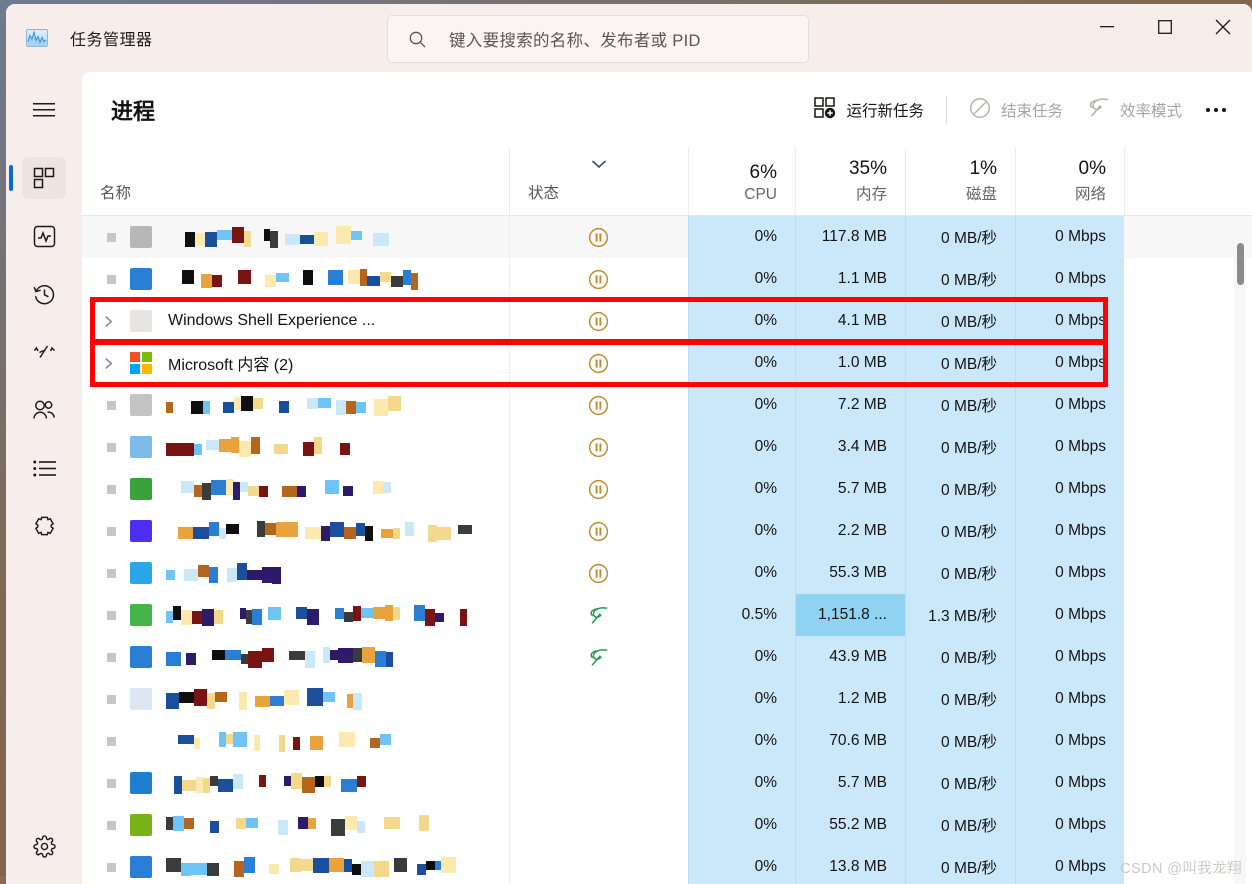  I want to click on column-header-memory: 35% 内存, so click(850, 181).